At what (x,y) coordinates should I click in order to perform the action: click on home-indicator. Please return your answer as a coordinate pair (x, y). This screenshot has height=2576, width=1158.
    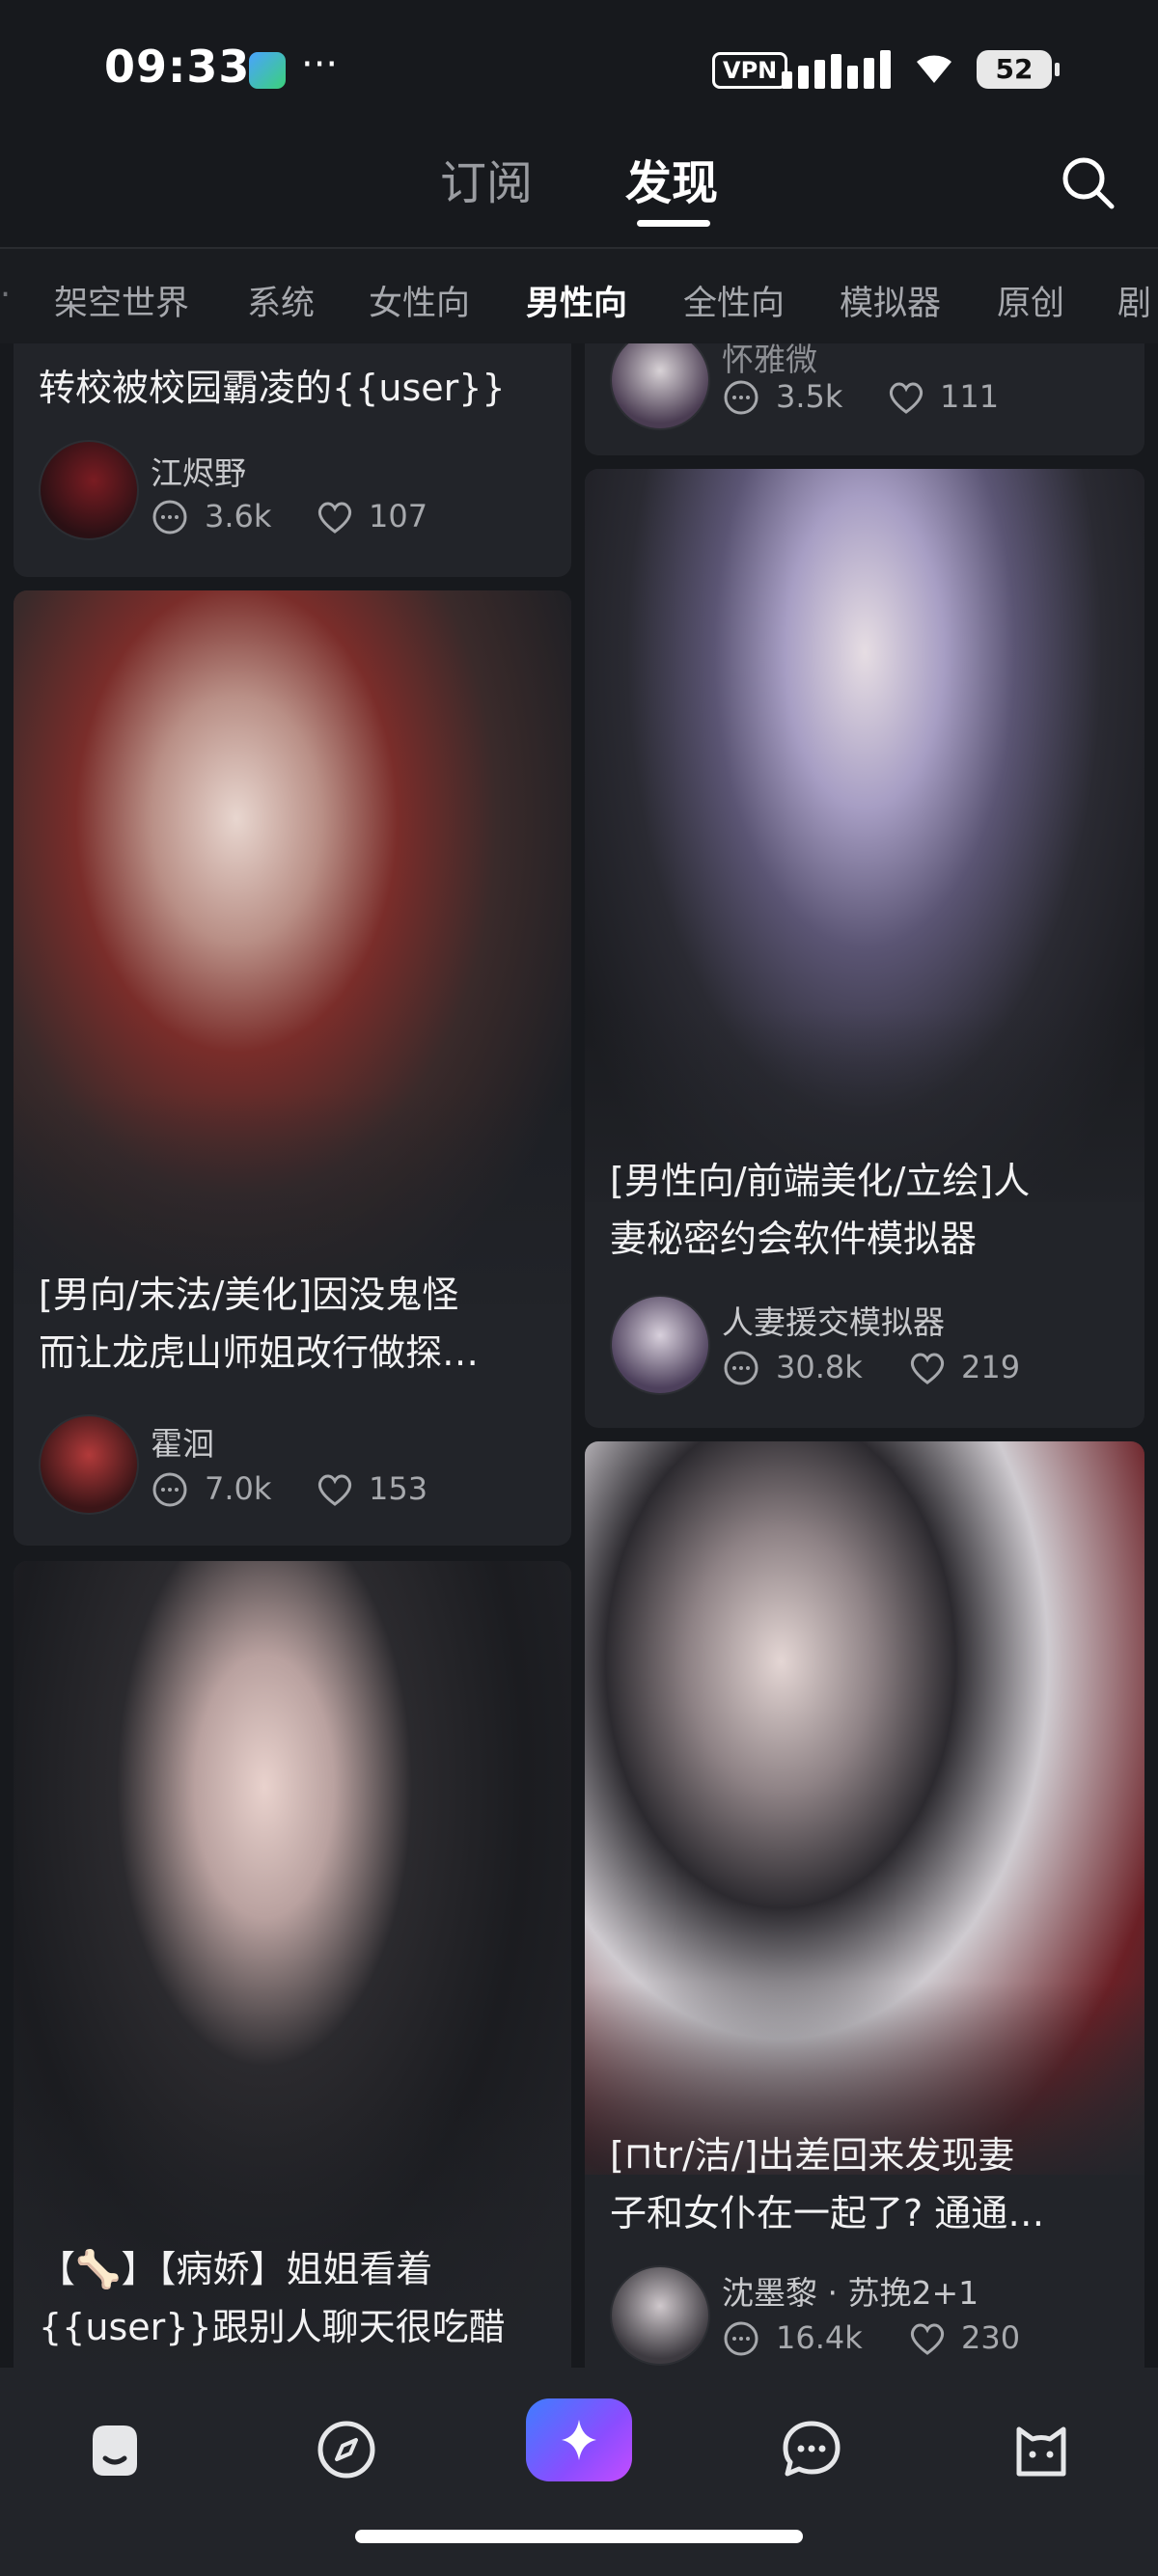
    Looking at the image, I should click on (579, 2536).